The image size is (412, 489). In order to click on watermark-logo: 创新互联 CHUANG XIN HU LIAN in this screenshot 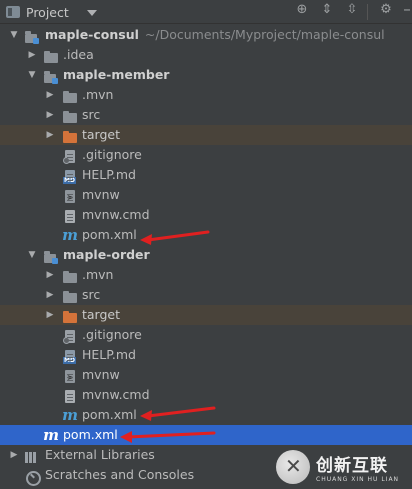, I will do `click(344, 467)`.